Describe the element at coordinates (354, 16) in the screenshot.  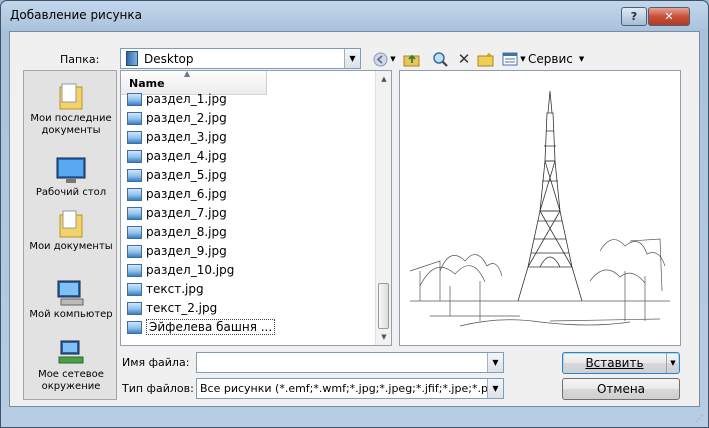
I see `title-bar: Добавление рисунка ? ✕` at that location.